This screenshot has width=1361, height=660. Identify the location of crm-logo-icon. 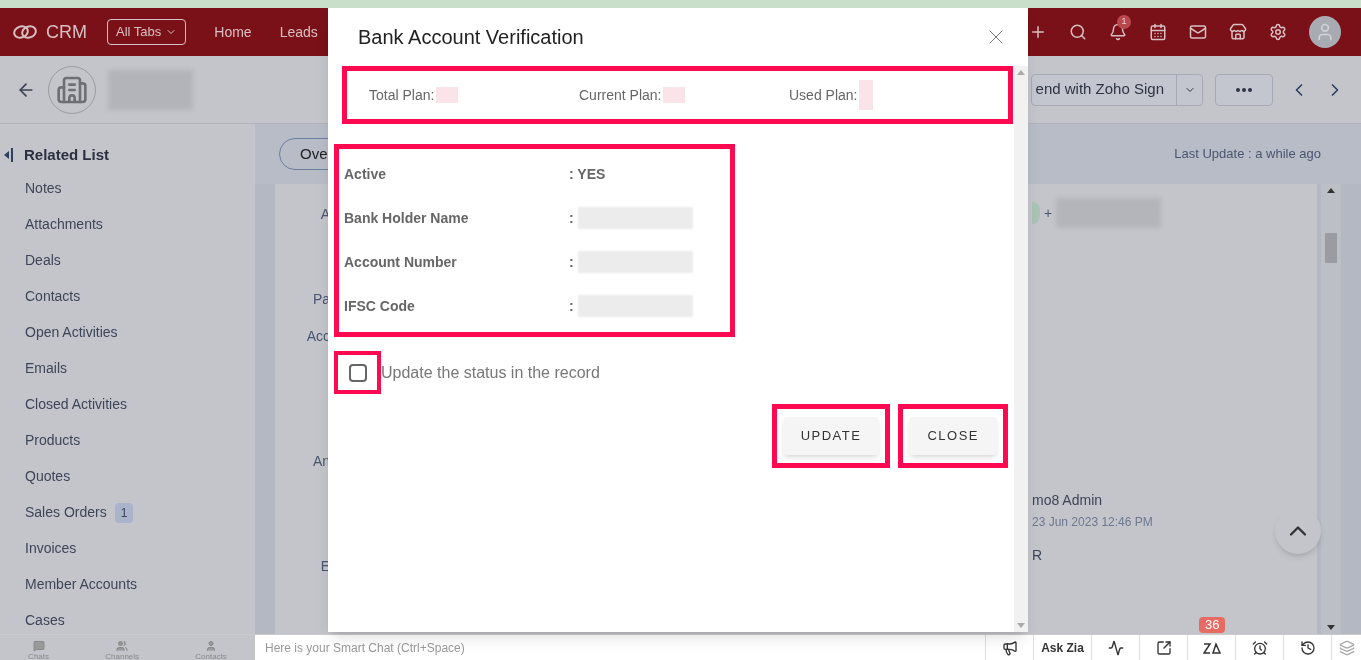
(25, 32).